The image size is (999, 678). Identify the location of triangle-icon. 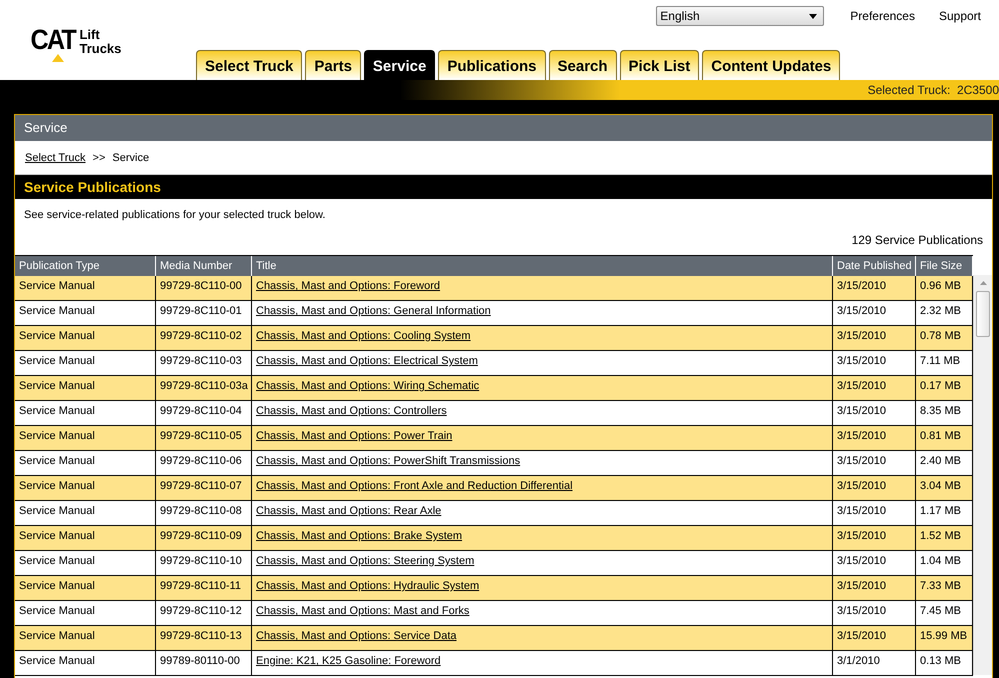
(58, 58).